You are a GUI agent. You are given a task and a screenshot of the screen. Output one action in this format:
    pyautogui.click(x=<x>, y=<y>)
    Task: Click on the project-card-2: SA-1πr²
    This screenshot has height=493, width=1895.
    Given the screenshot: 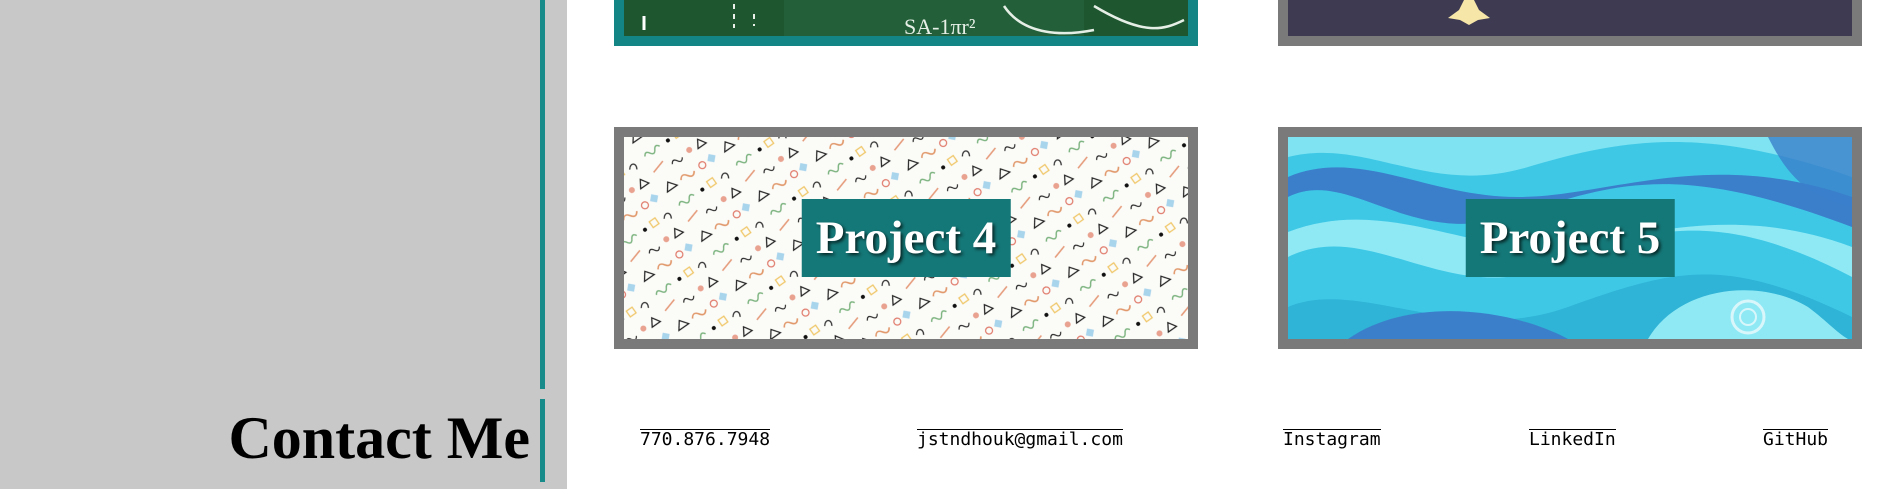 What is the action you would take?
    pyautogui.click(x=906, y=23)
    